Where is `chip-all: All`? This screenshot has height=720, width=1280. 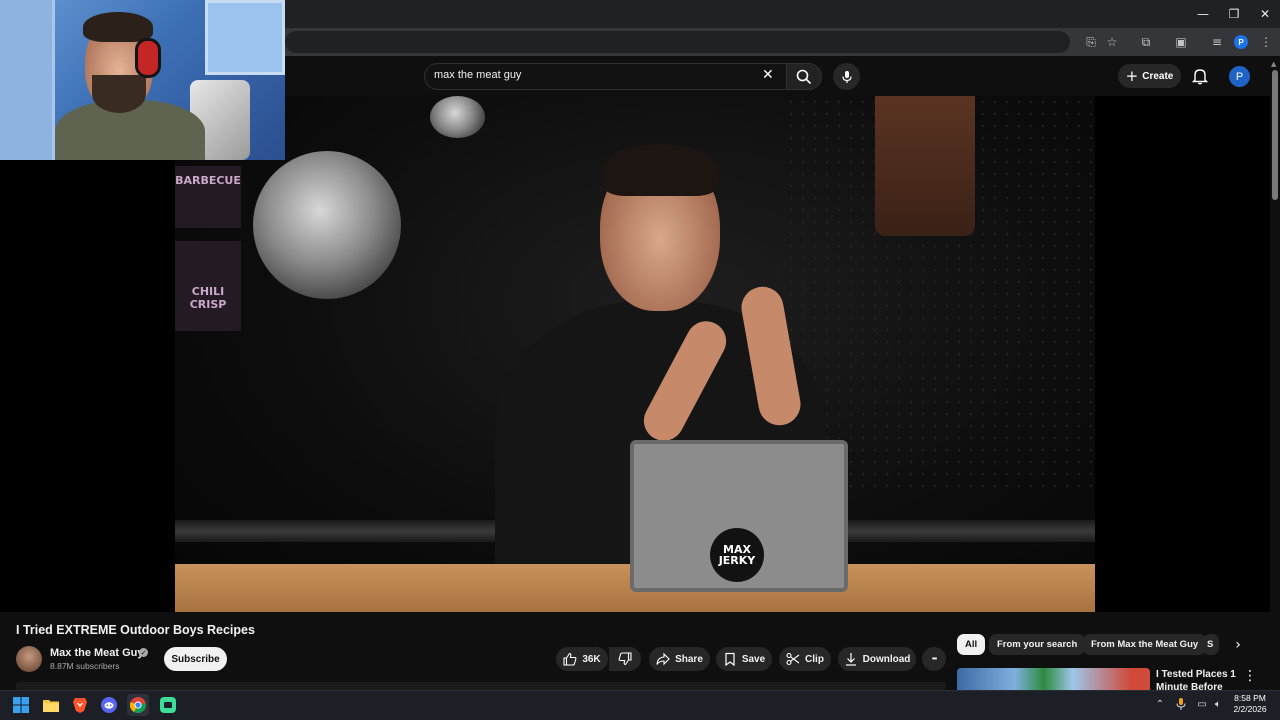 chip-all: All is located at coordinates (971, 644).